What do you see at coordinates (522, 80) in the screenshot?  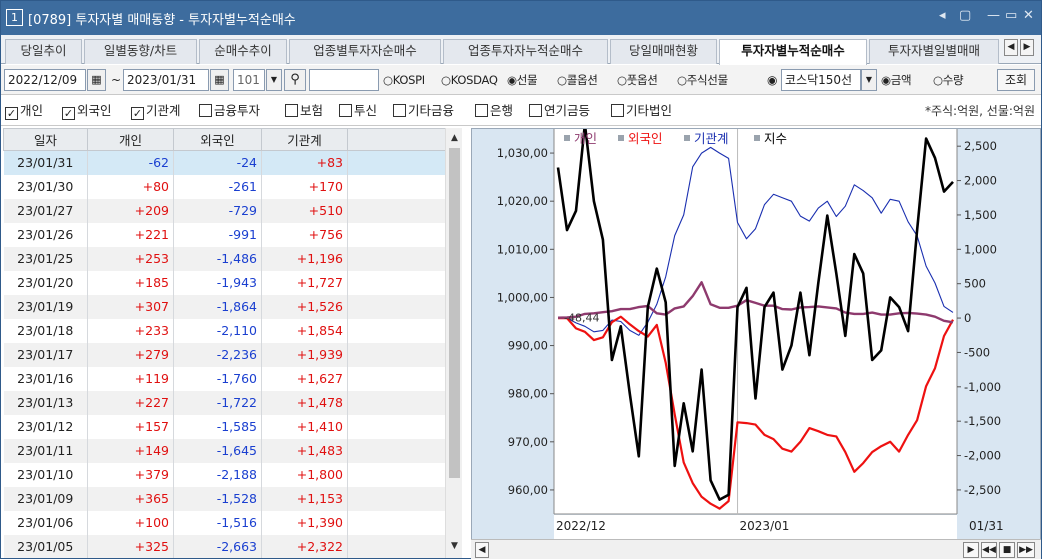 I see `radio-futures: ◉선물` at bounding box center [522, 80].